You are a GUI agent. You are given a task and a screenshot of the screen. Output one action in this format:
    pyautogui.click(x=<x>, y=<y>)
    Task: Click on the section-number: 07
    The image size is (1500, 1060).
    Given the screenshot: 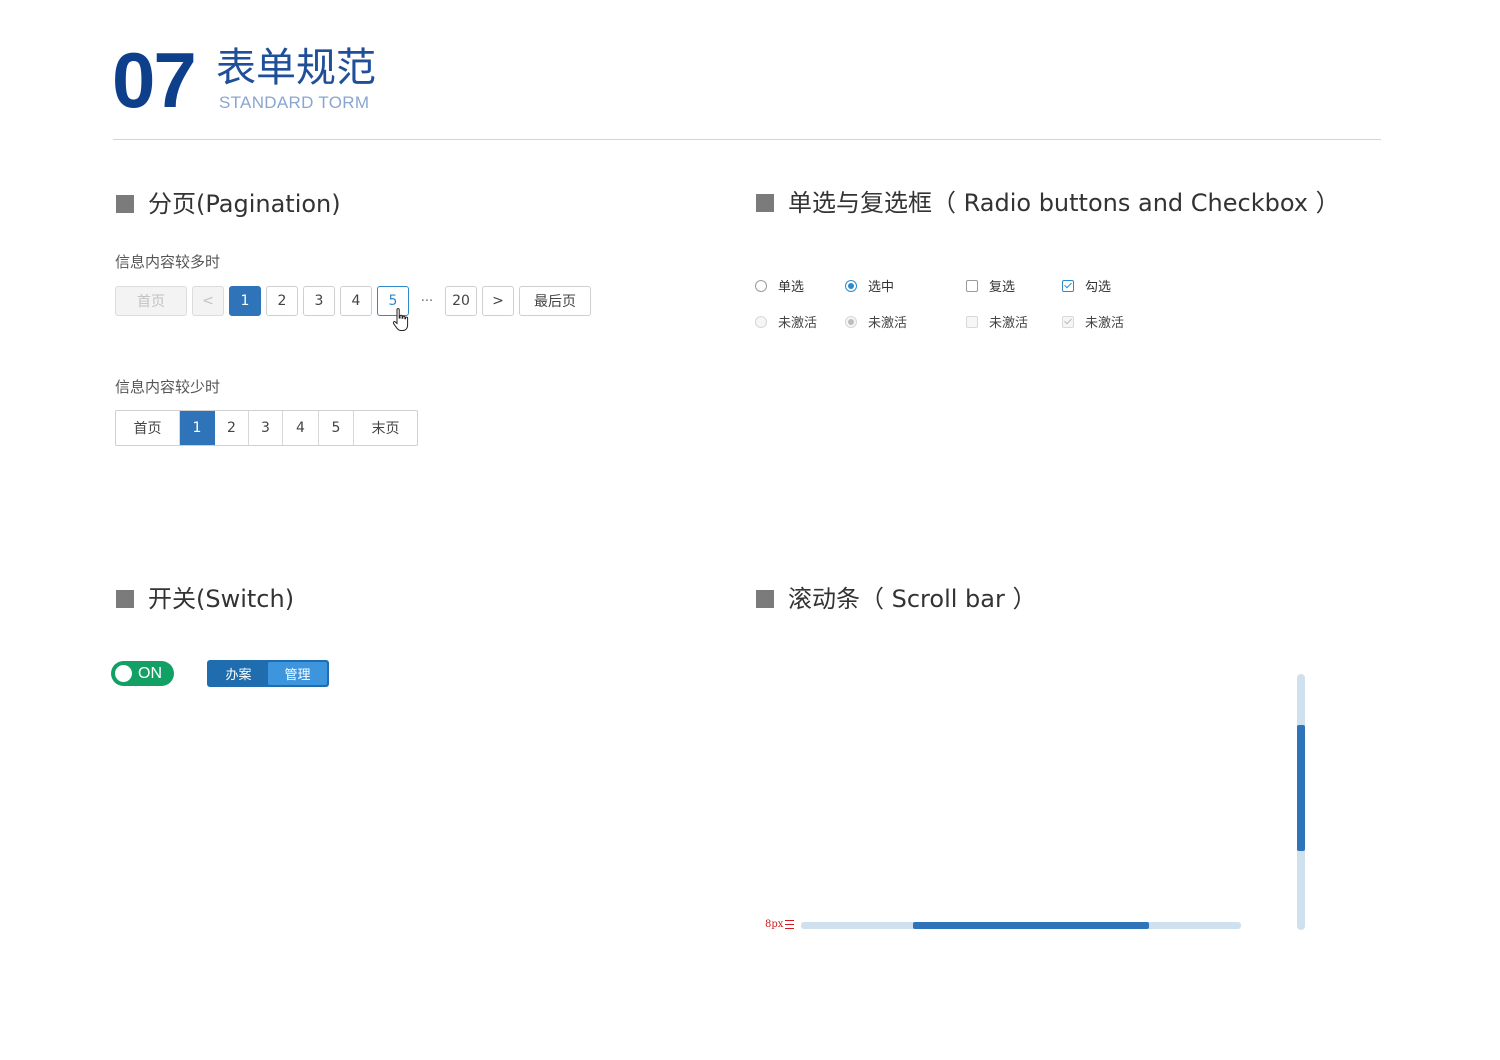 What is the action you would take?
    pyautogui.click(x=154, y=80)
    